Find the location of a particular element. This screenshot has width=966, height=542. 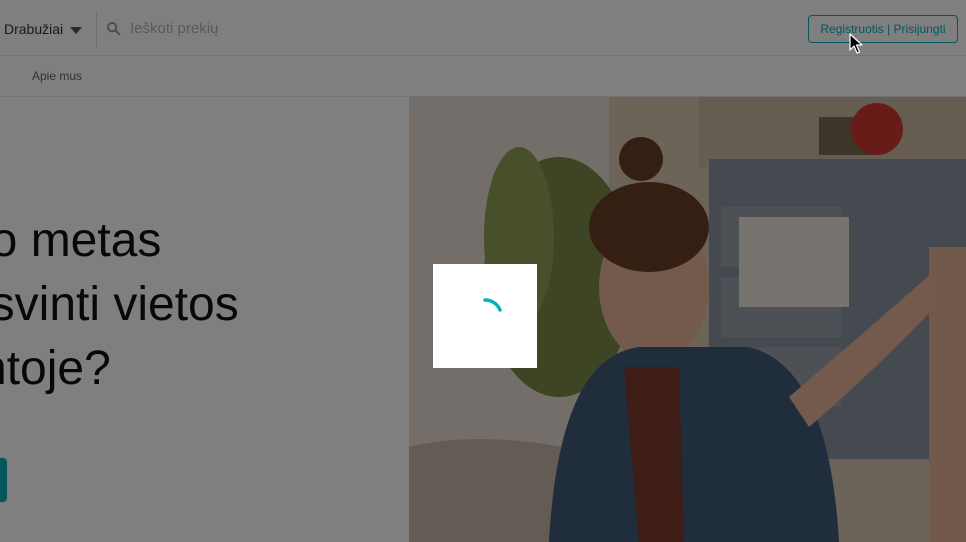

loading-spinner-icon is located at coordinates (492, 305).